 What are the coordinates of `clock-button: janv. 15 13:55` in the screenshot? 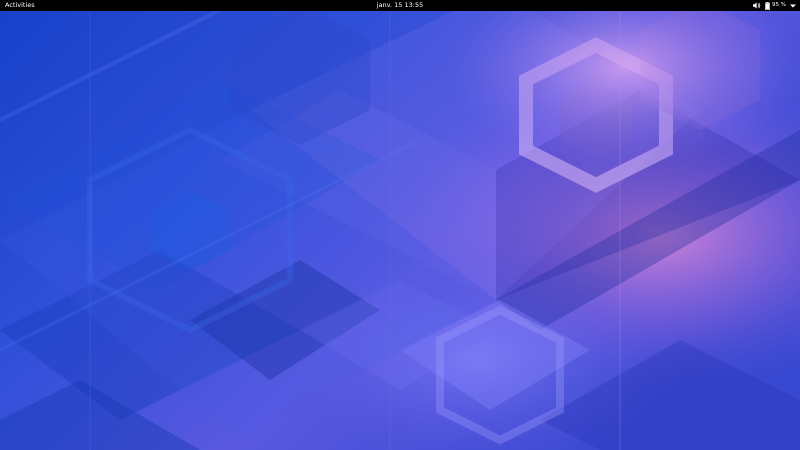 It's located at (400, 5).